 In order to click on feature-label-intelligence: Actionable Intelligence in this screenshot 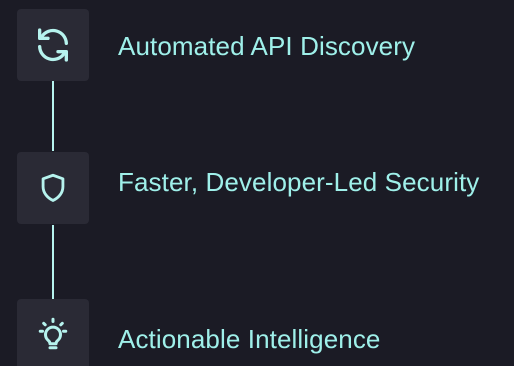, I will do `click(249, 339)`.